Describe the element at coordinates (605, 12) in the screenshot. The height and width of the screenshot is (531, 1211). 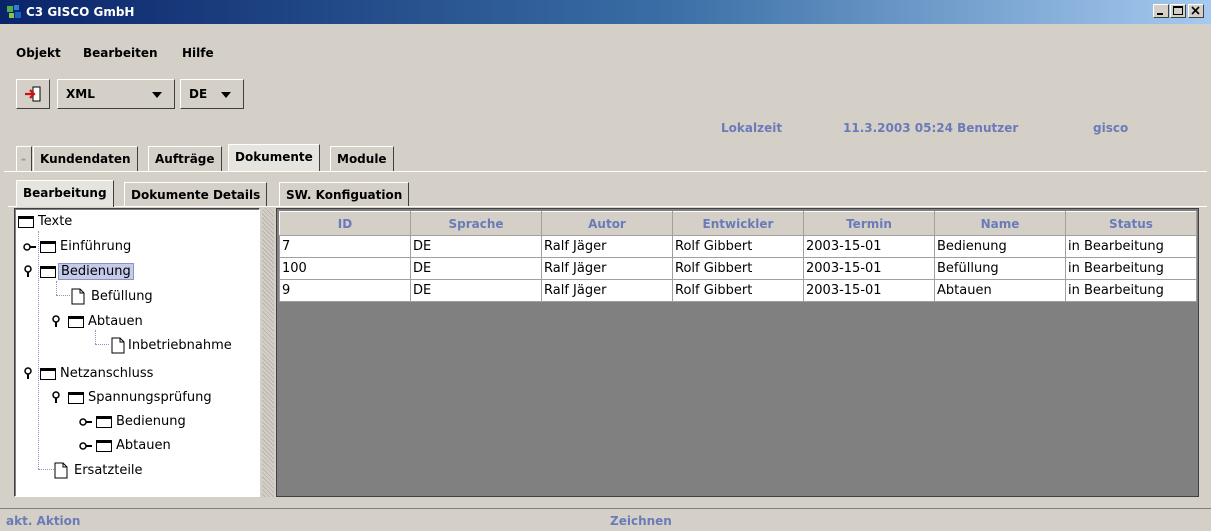
I see `title-bar: C3 GISCO GmbH` at that location.